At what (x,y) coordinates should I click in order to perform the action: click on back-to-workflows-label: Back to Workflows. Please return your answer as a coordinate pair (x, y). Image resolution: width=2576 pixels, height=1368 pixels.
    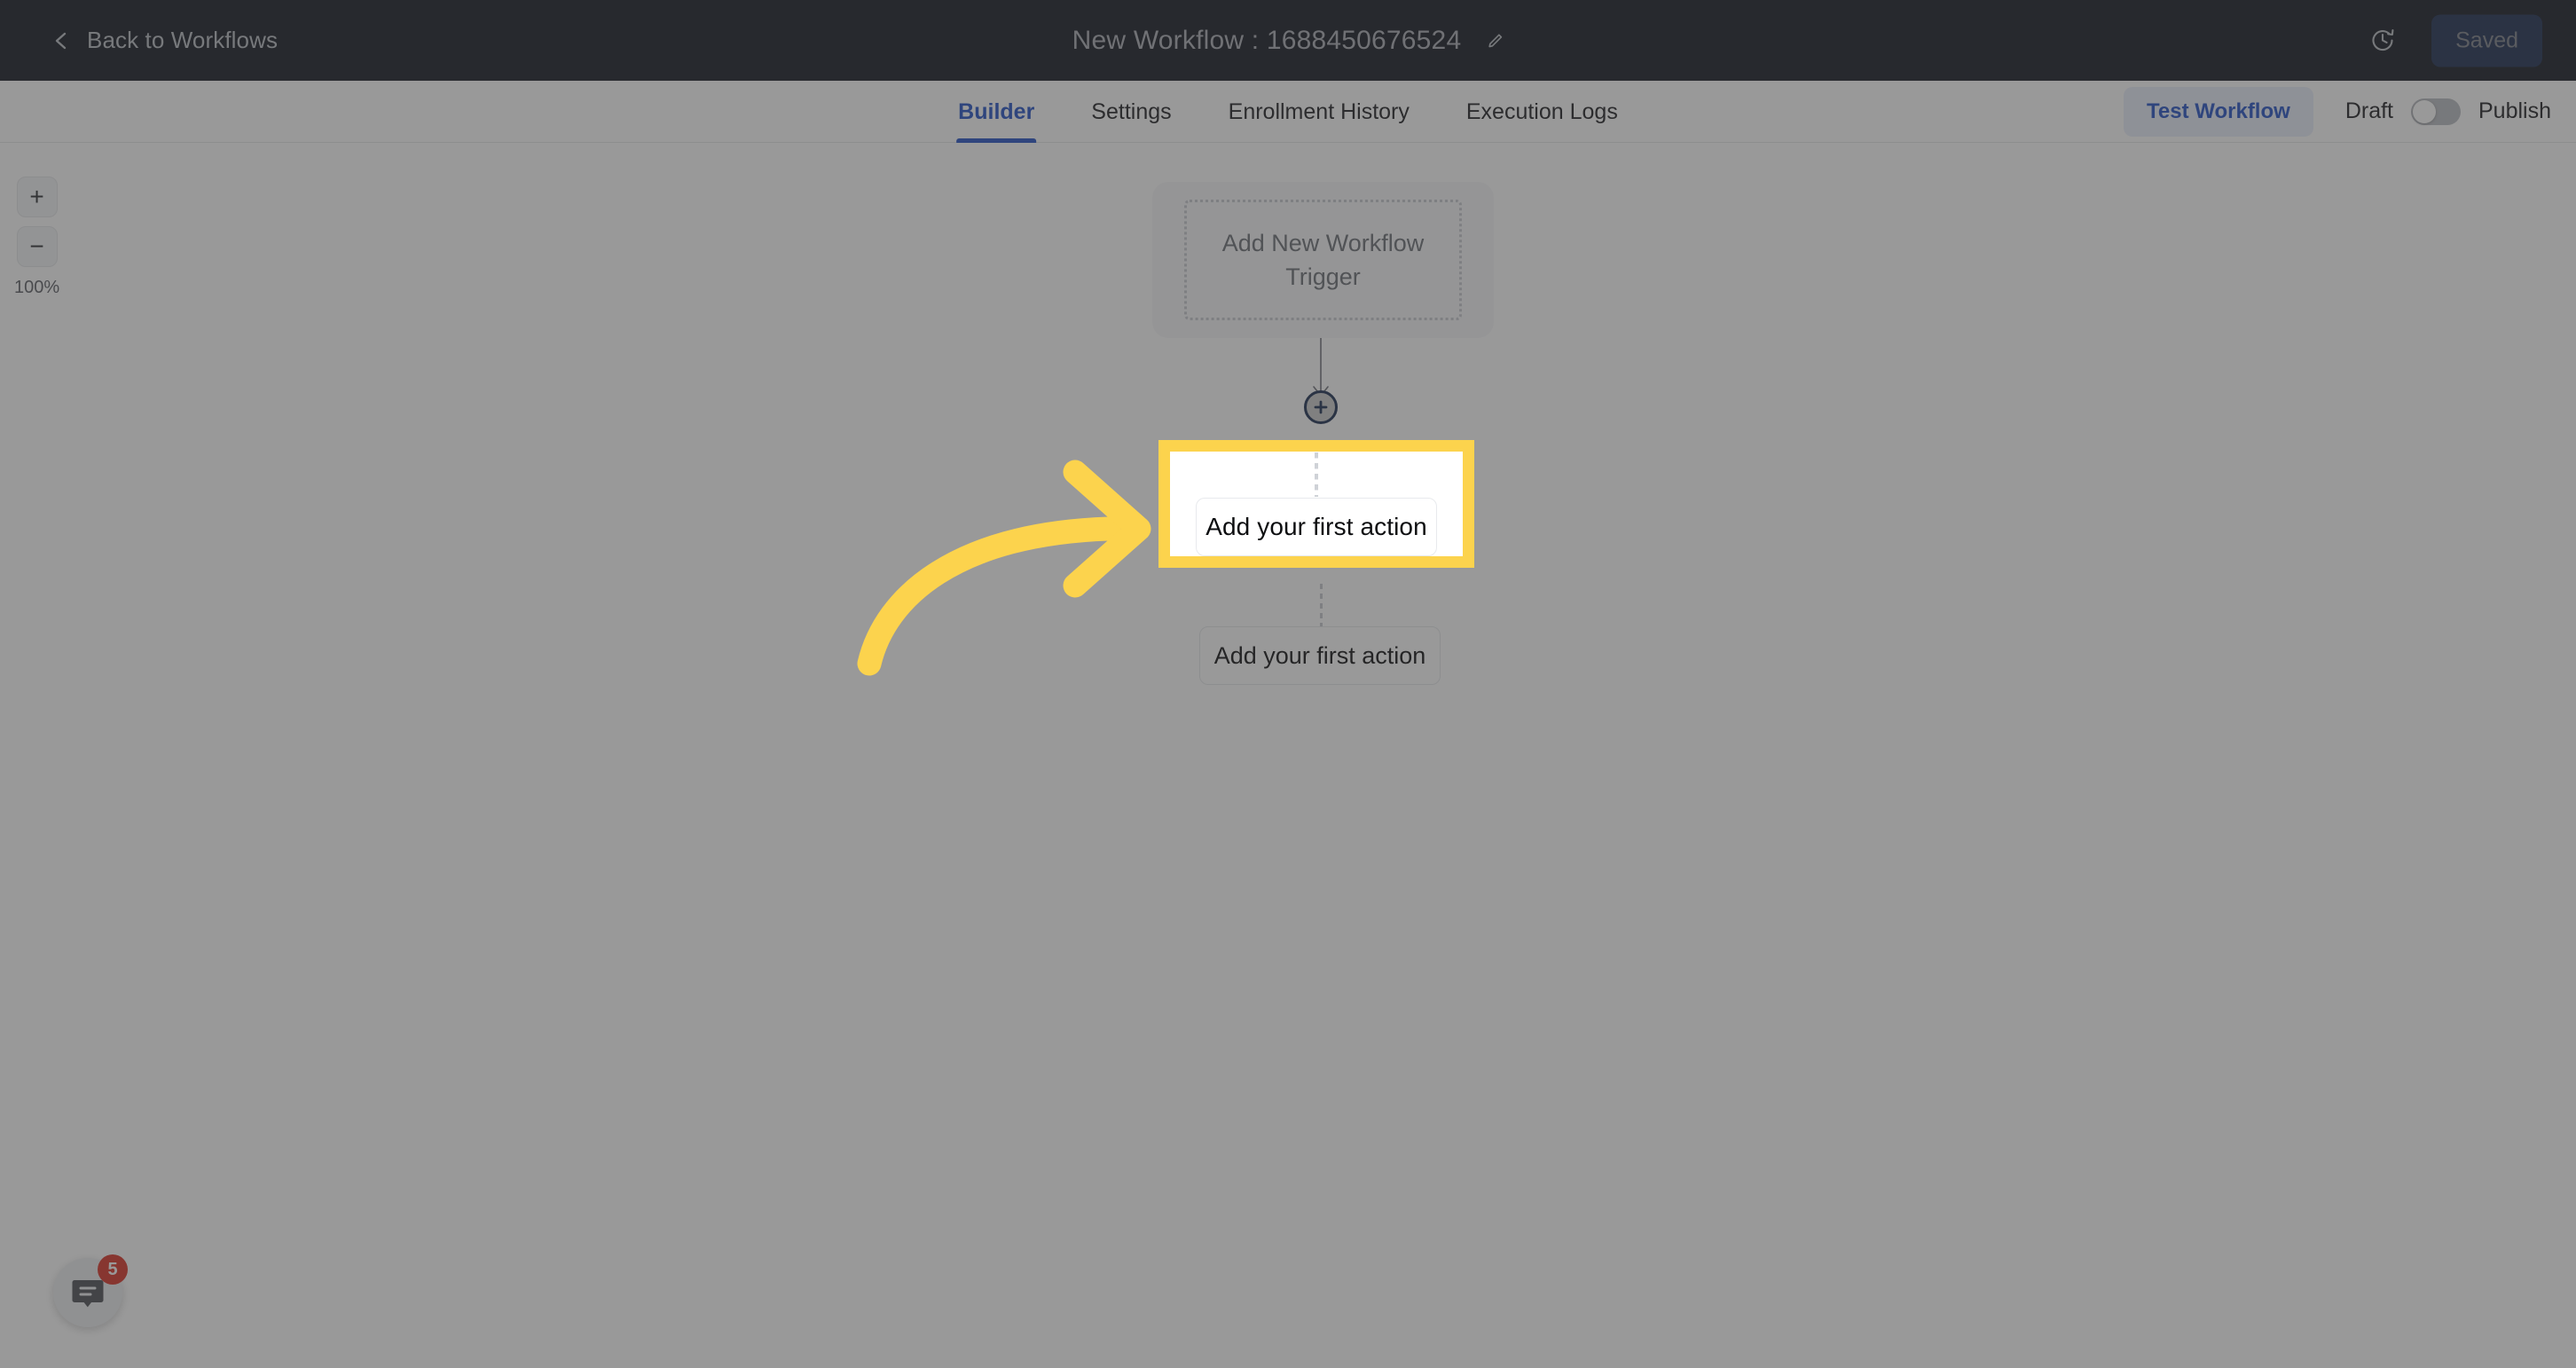
    Looking at the image, I should click on (183, 40).